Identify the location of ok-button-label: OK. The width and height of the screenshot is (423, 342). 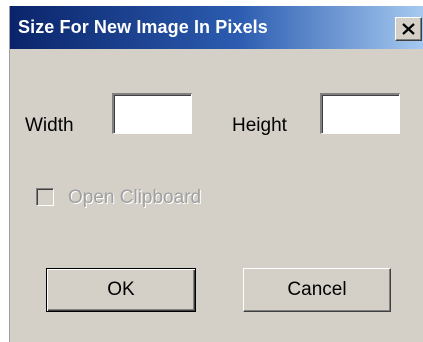
(121, 289).